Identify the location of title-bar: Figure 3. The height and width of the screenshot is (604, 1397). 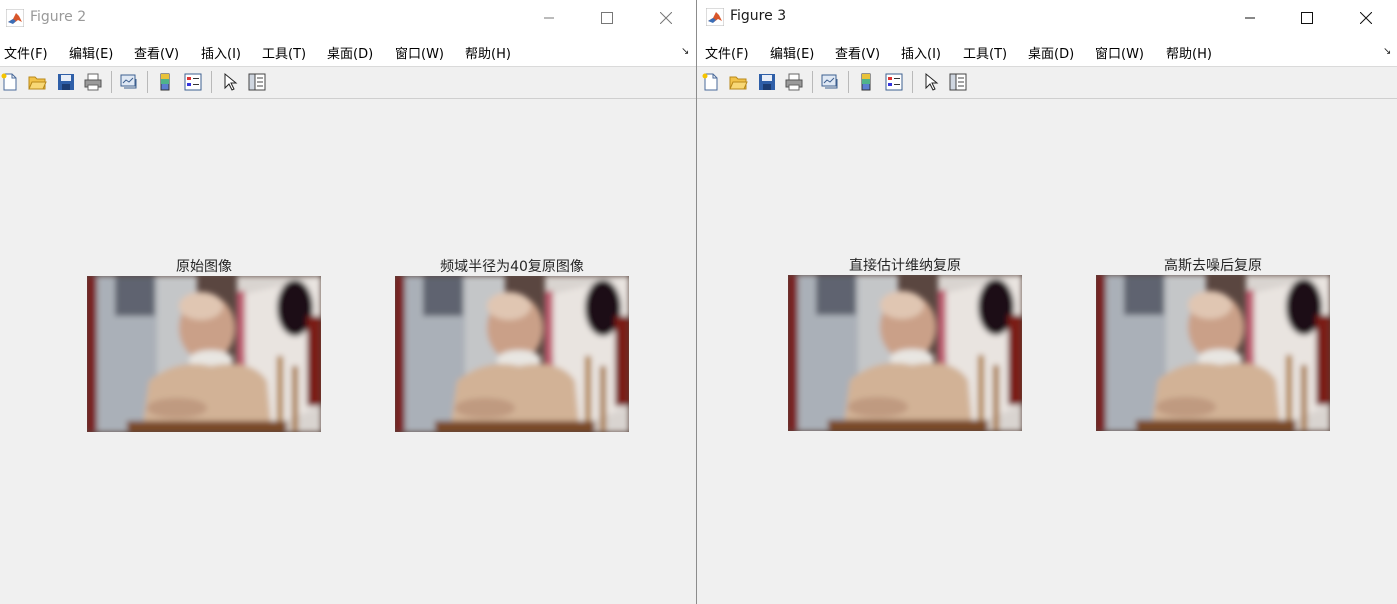
(1047, 18).